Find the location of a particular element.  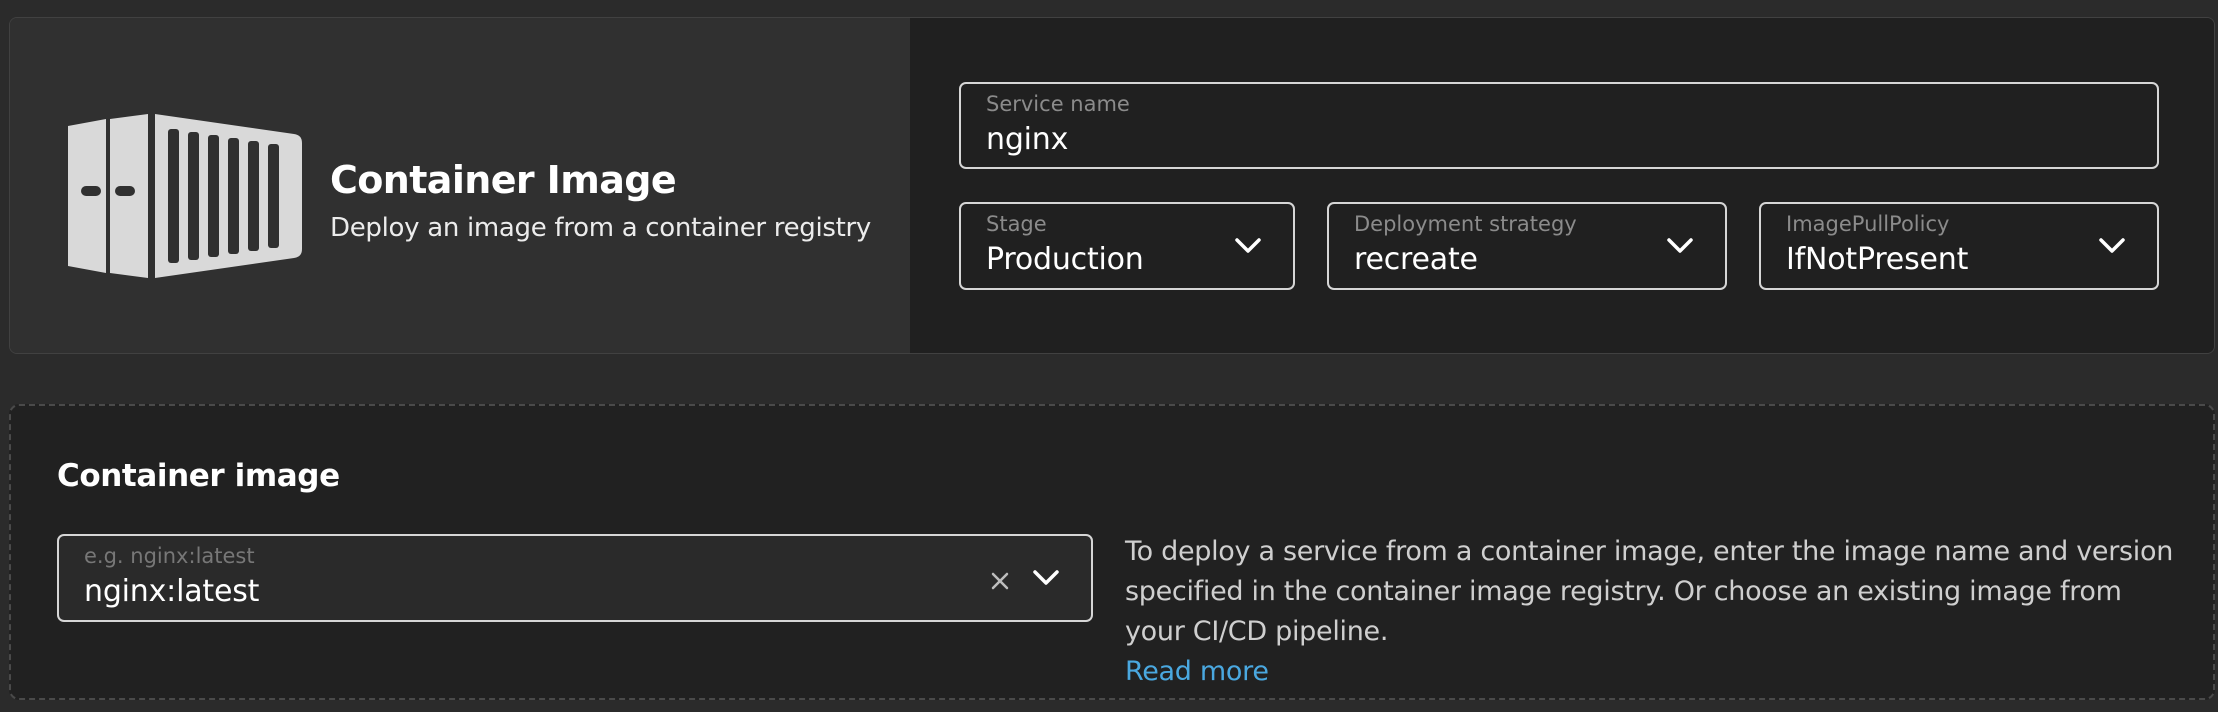

stage-select: Stage Production is located at coordinates (1127, 246).